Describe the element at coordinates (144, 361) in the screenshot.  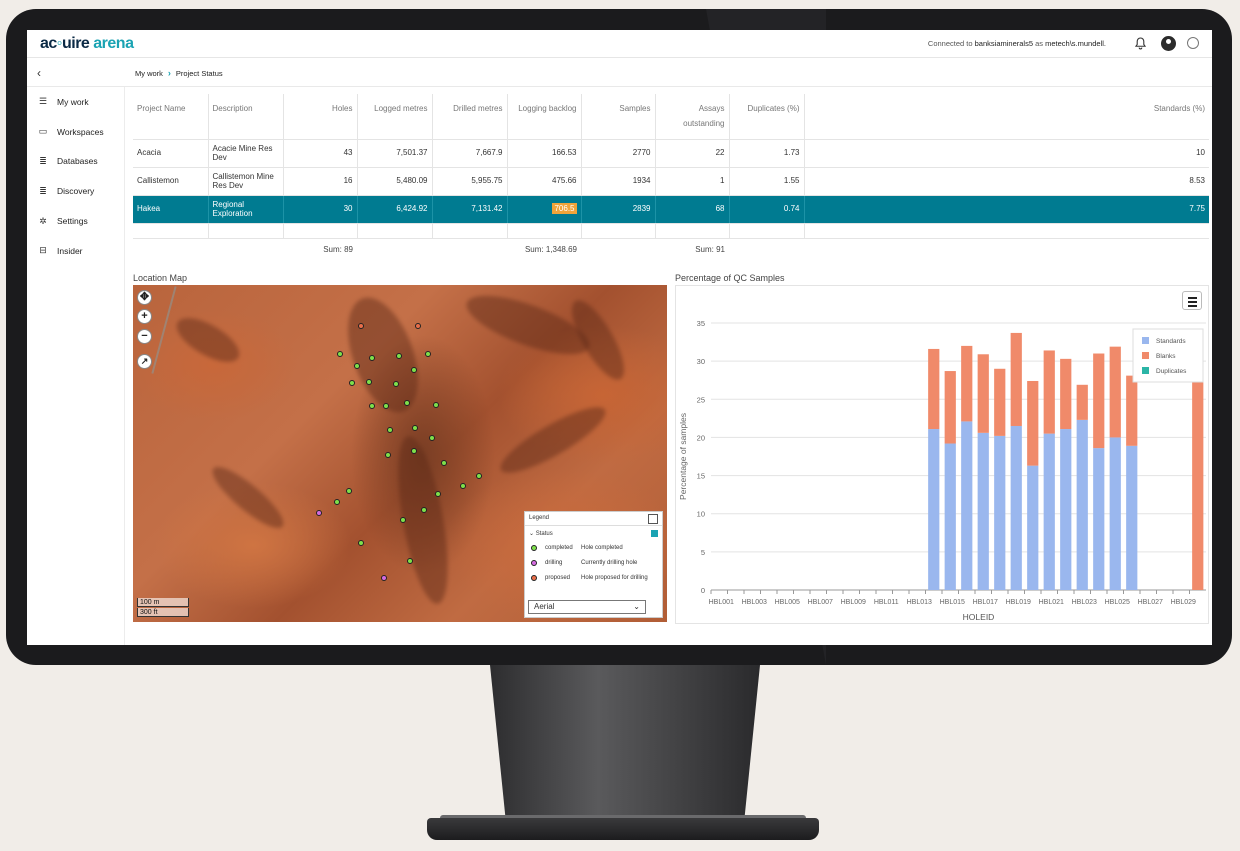
I see `external-link-icon: ↗` at that location.